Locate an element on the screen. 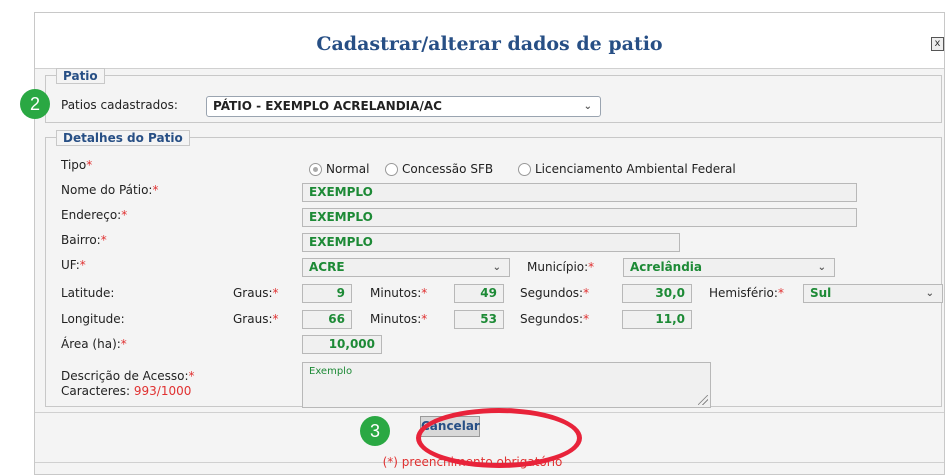 Image resolution: width=945 pixels, height=475 pixels. highlight-ellipse is located at coordinates (499, 438).